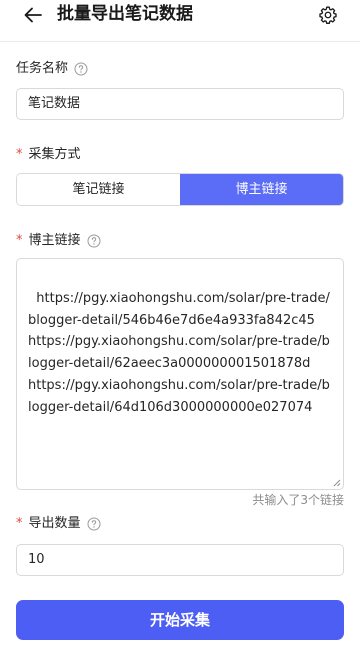 The image size is (360, 650). What do you see at coordinates (180, 104) in the screenshot?
I see `task-name-input: 笔记数据` at bounding box center [180, 104].